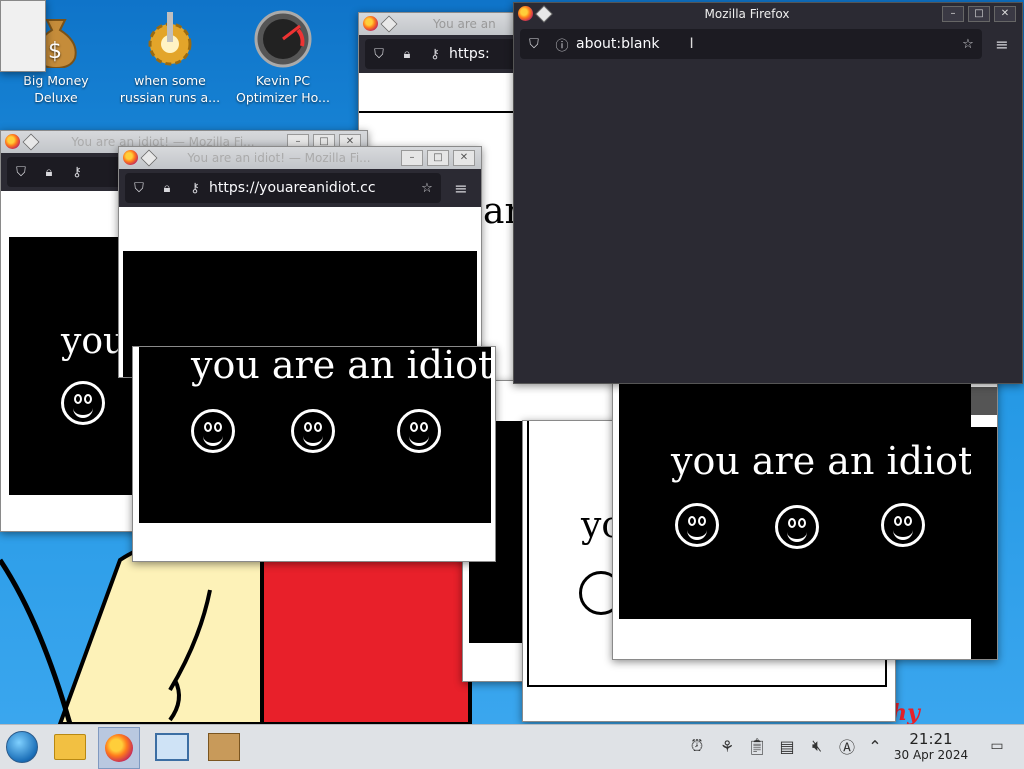  I want to click on firefox-taskbar-button, so click(119, 748).